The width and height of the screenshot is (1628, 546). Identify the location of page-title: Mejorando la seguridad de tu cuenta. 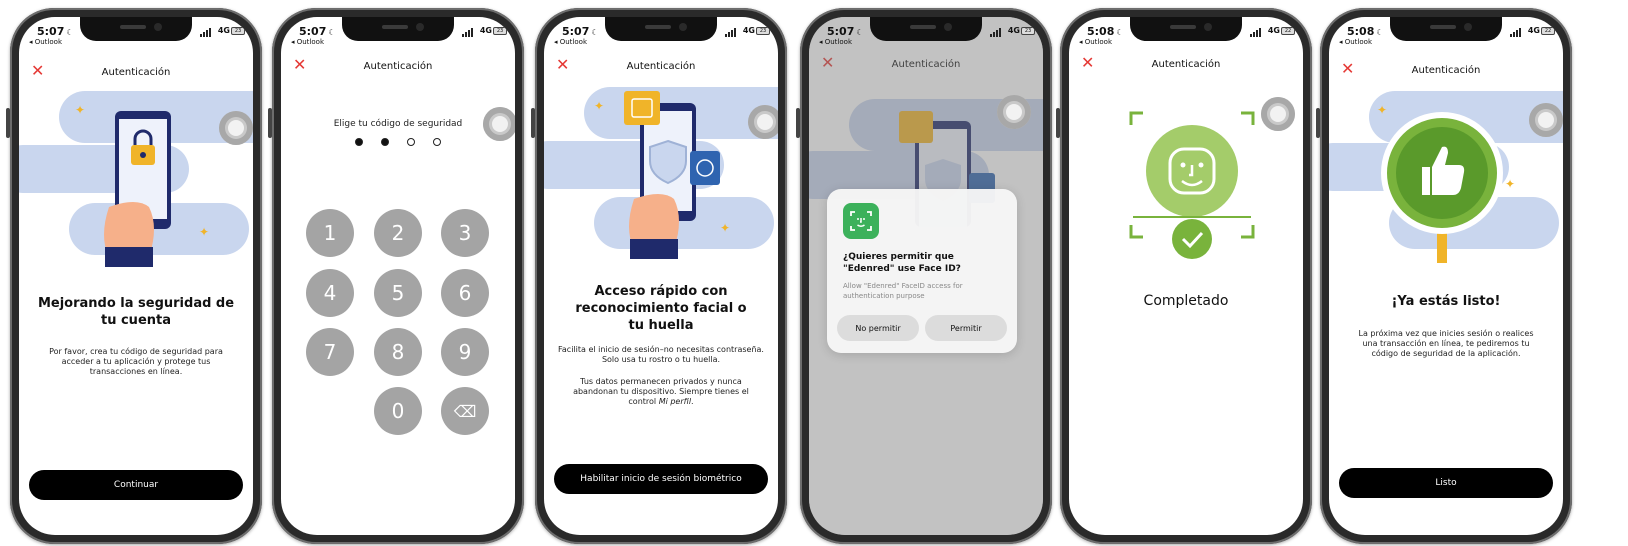
(136, 312).